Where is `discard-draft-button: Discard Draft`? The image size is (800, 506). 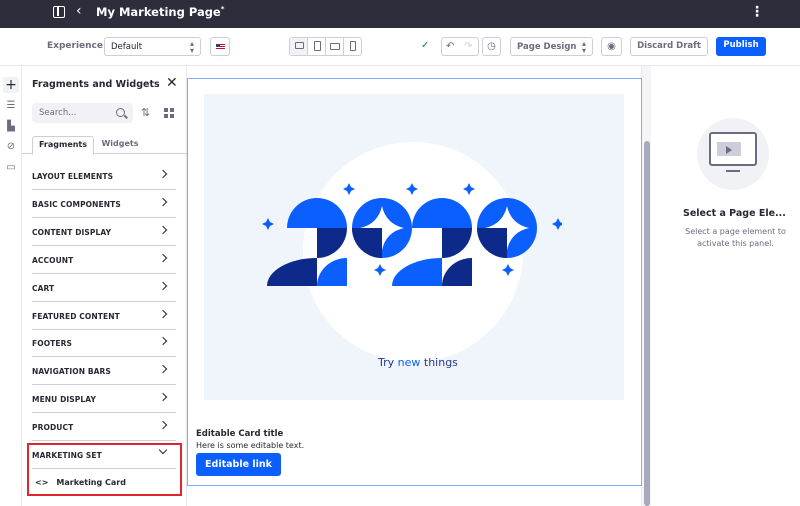
discard-draft-button: Discard Draft is located at coordinates (669, 46).